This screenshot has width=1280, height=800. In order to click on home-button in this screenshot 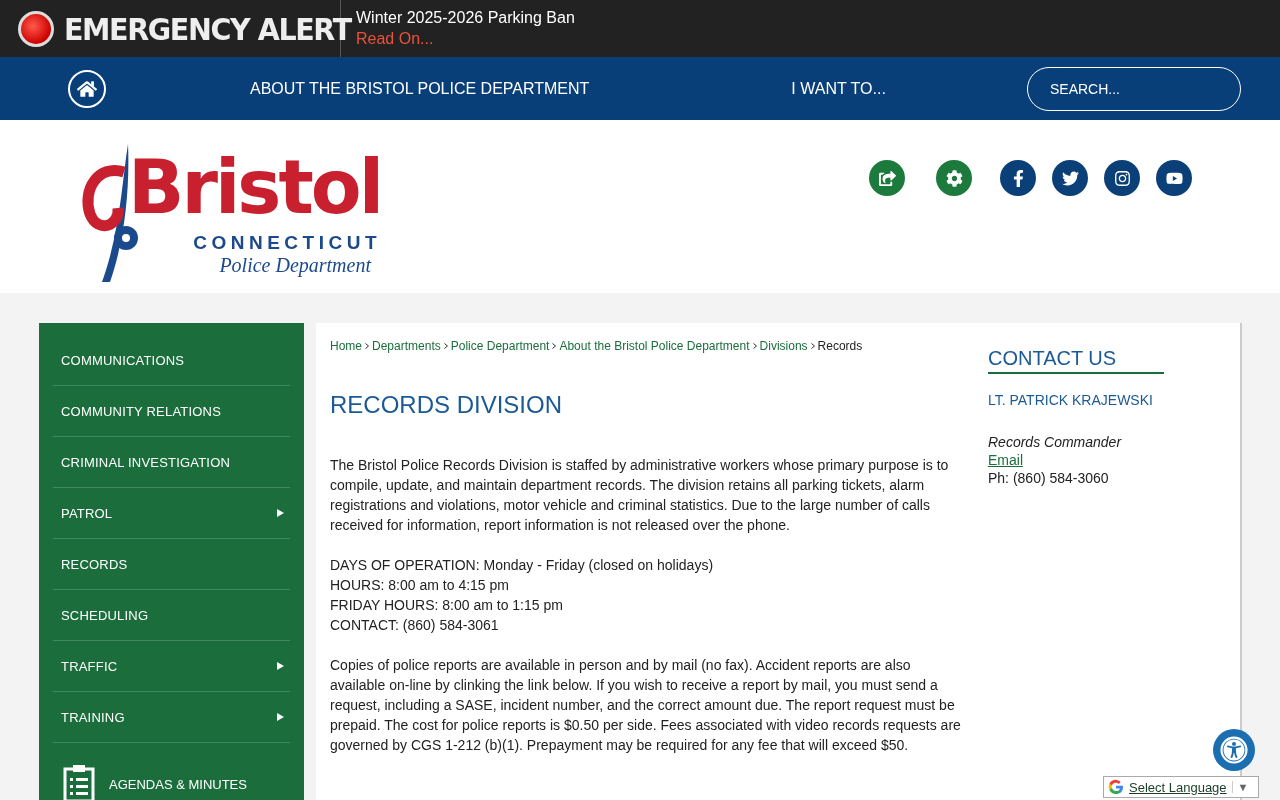, I will do `click(87, 88)`.